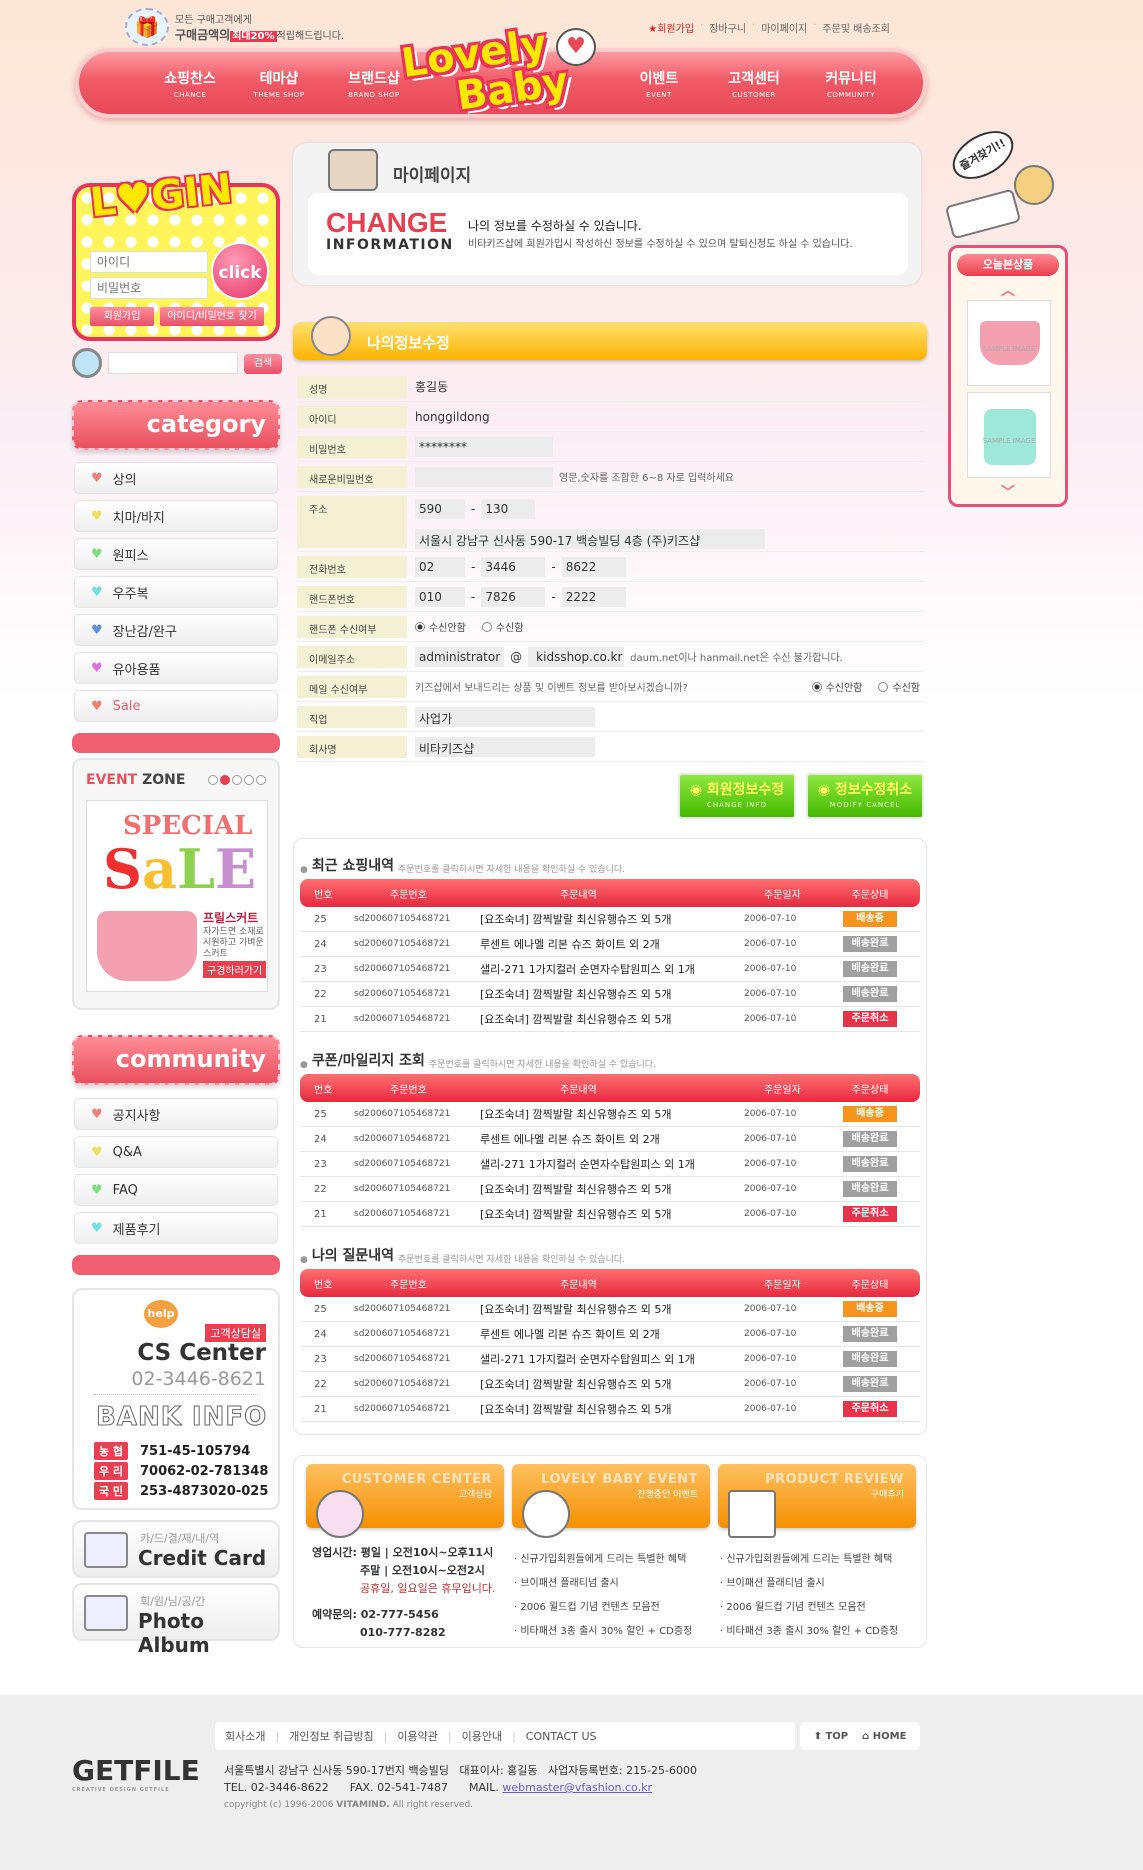 The image size is (1143, 1870). I want to click on category-item: ♥ 원피스, so click(176, 554).